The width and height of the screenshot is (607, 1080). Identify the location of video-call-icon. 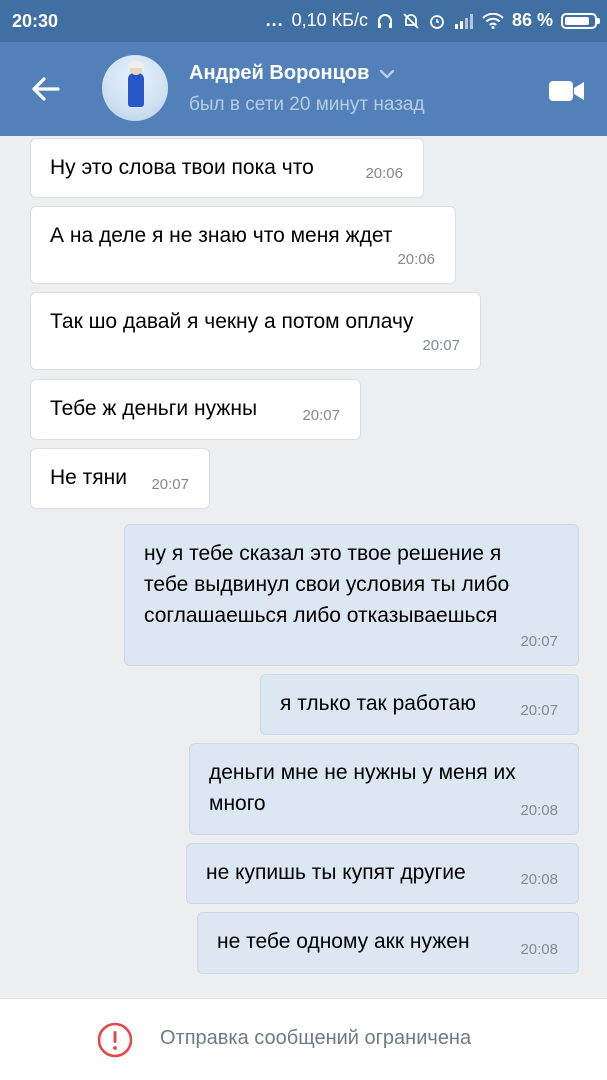
(566, 91).